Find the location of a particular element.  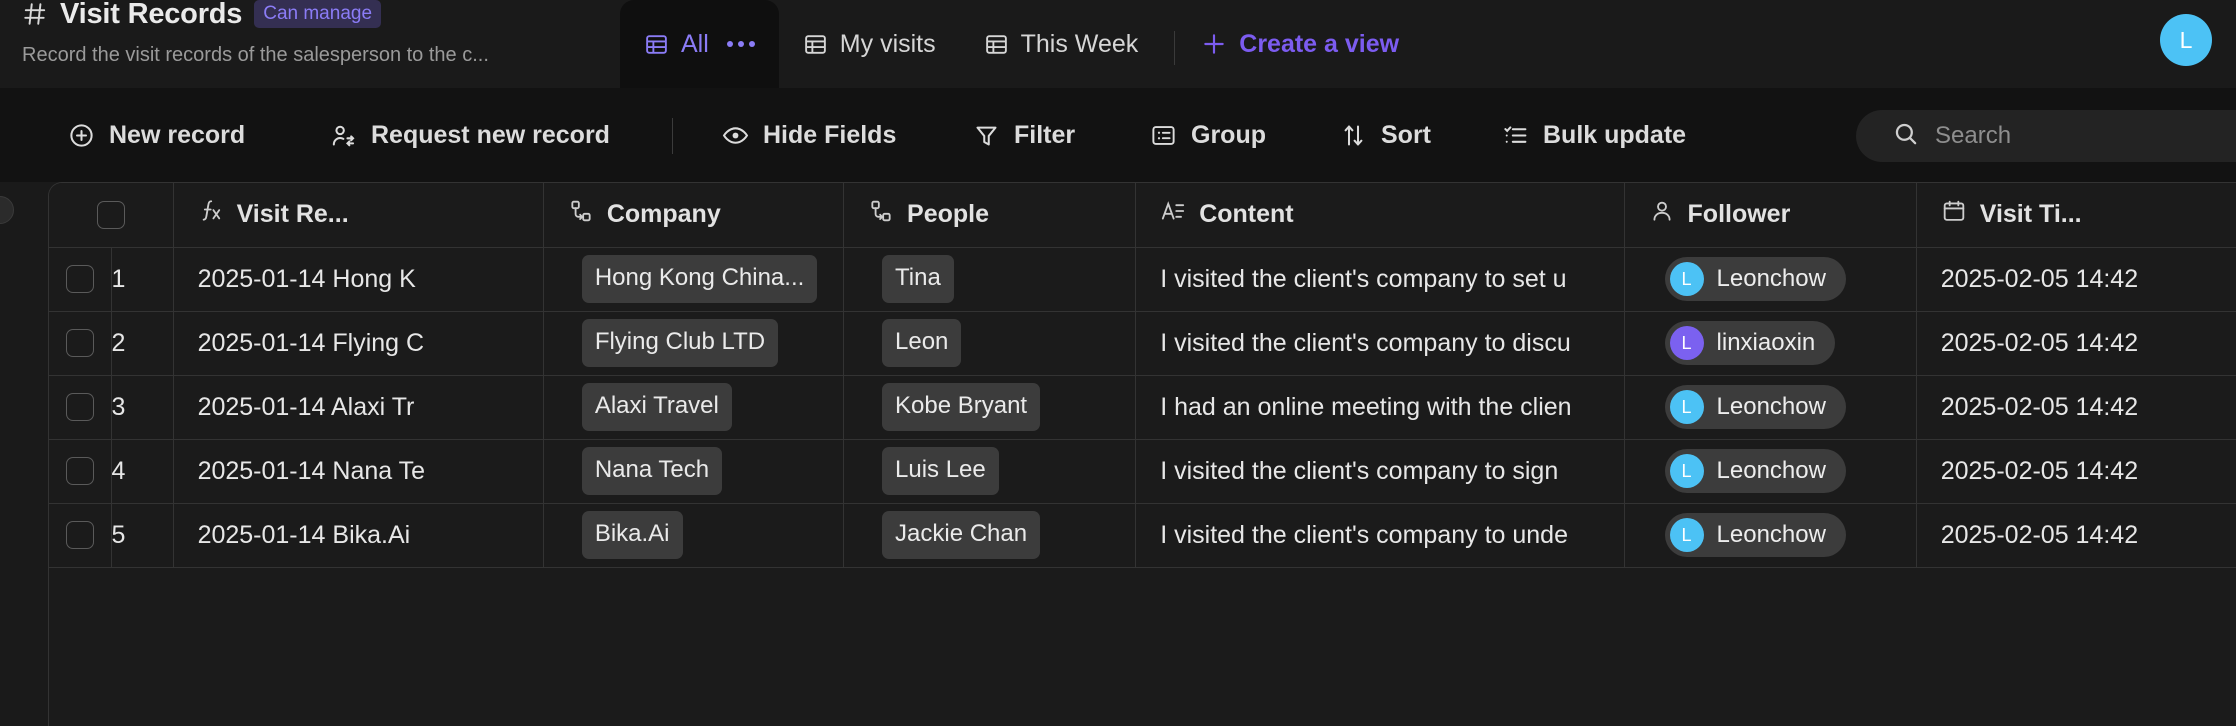

filter-button: Filter is located at coordinates (1024, 135).